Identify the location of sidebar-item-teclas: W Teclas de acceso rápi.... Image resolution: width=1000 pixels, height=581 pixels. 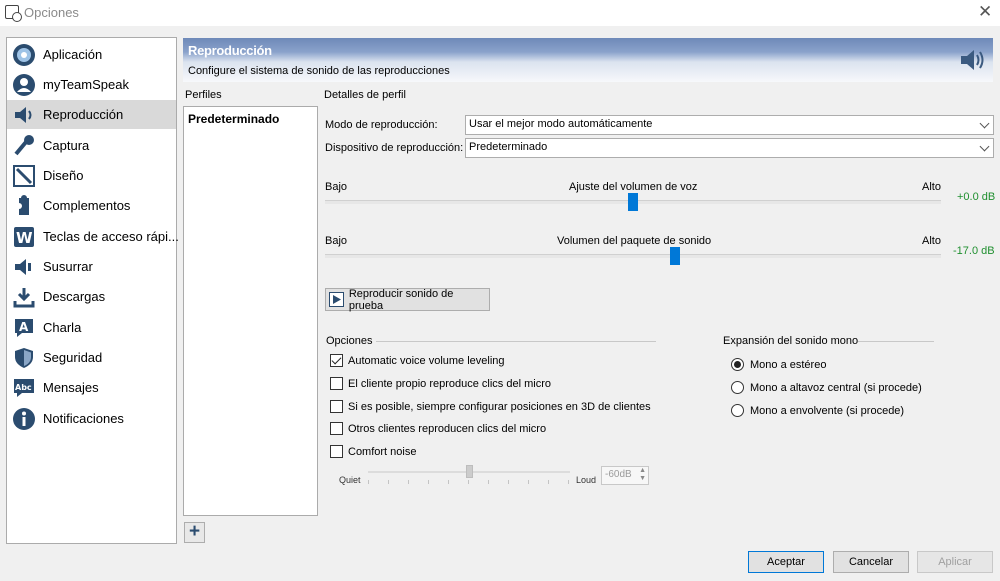
(93, 236).